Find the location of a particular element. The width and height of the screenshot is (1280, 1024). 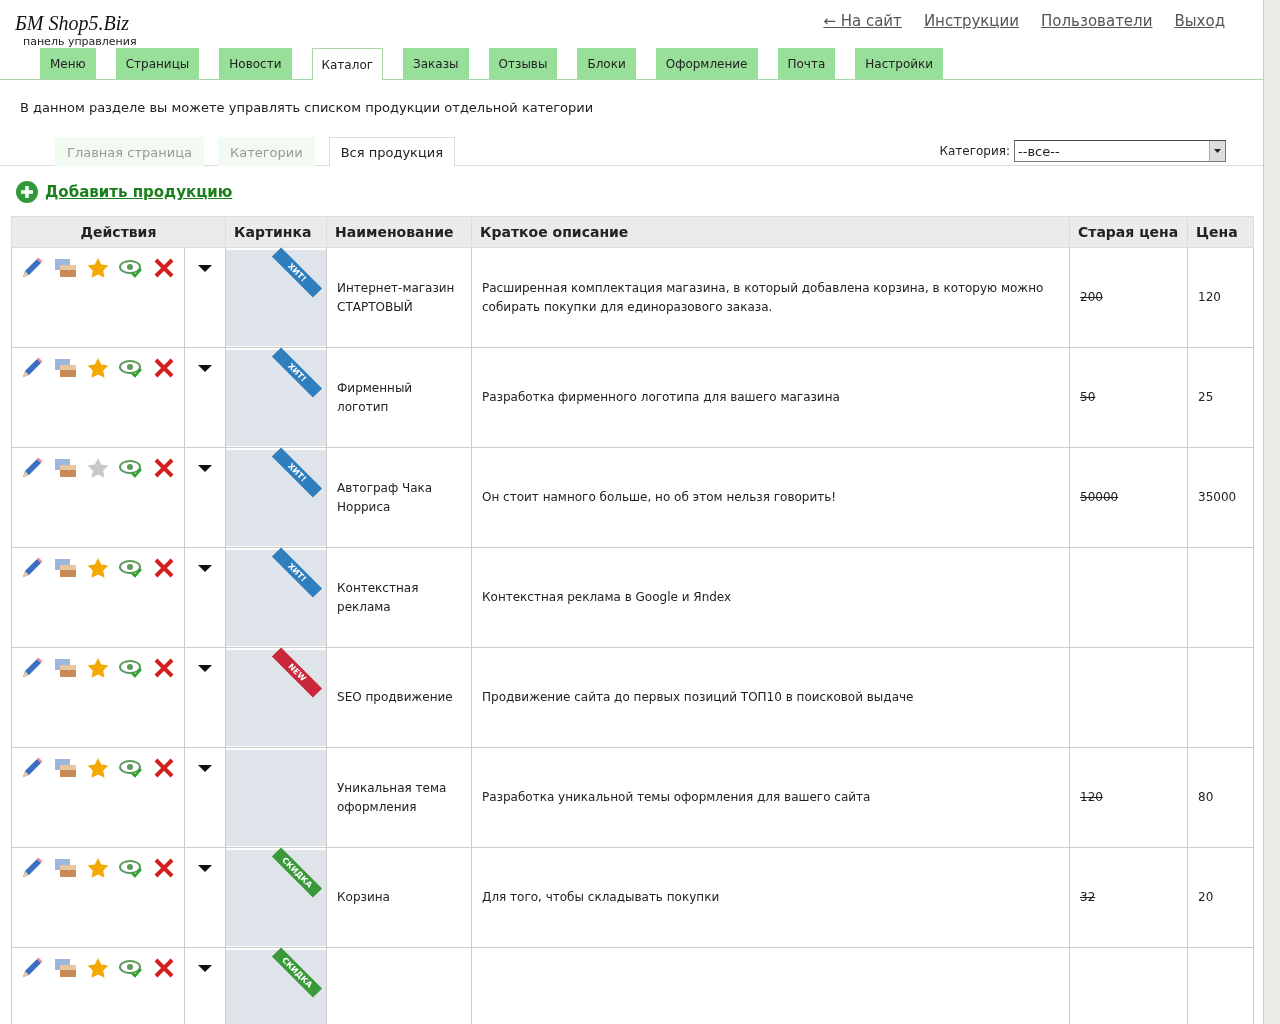

product-name: Фирменный логотип is located at coordinates (375, 397).